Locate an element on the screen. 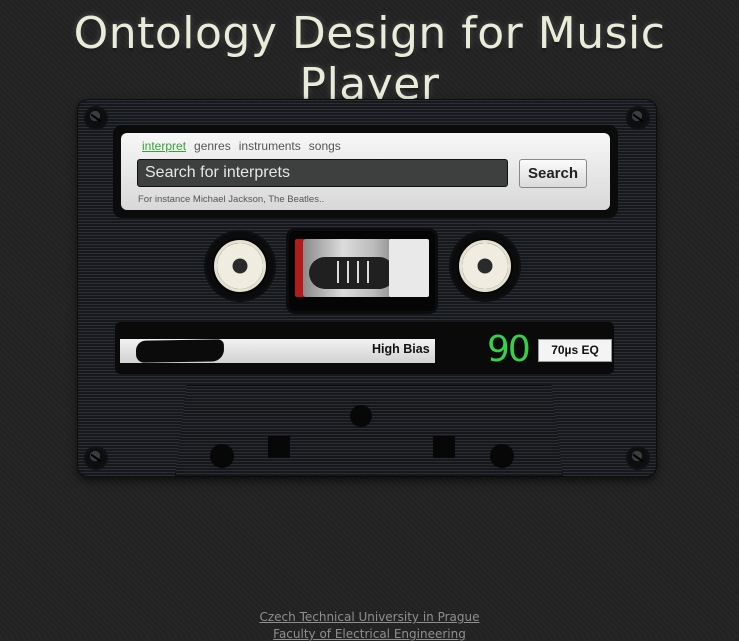  bias-label: High Bias is located at coordinates (401, 349).